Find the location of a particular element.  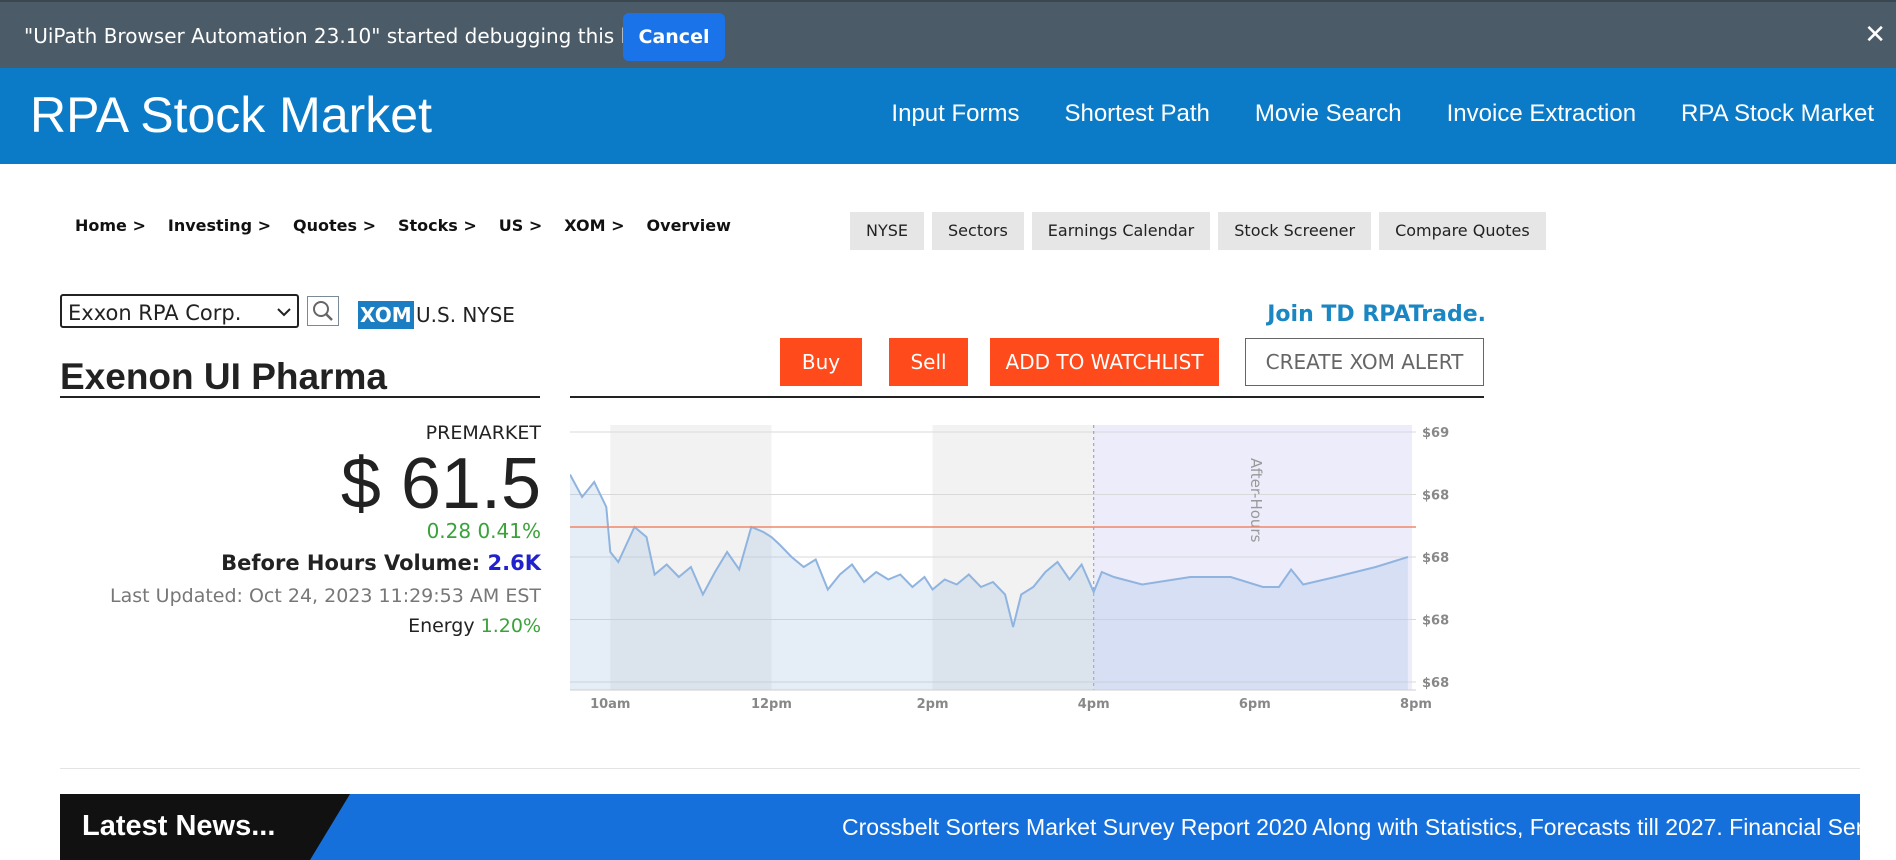

breadcrumb-stocks: Stocks > is located at coordinates (437, 225).